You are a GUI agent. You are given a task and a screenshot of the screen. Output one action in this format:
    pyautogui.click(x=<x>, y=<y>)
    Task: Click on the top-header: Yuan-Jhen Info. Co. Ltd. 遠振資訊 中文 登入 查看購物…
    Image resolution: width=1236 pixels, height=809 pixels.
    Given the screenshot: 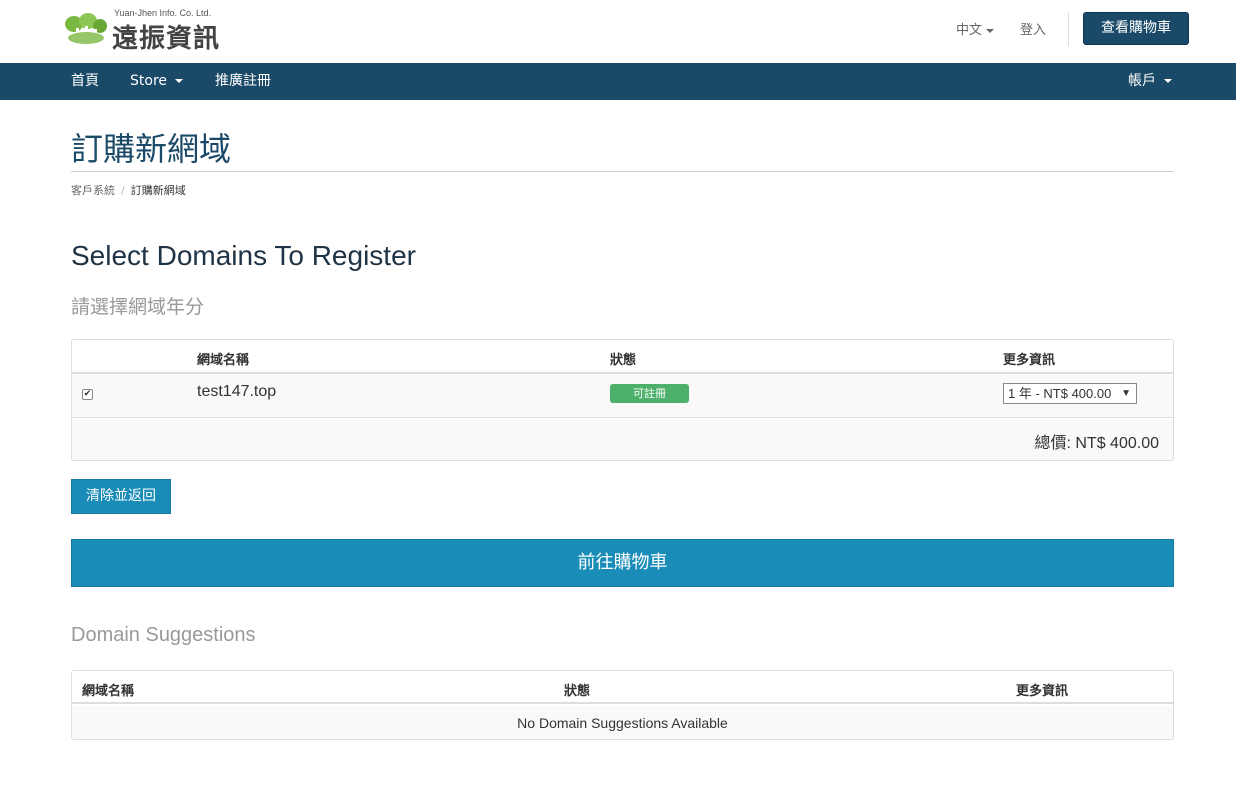 What is the action you would take?
    pyautogui.click(x=618, y=31)
    